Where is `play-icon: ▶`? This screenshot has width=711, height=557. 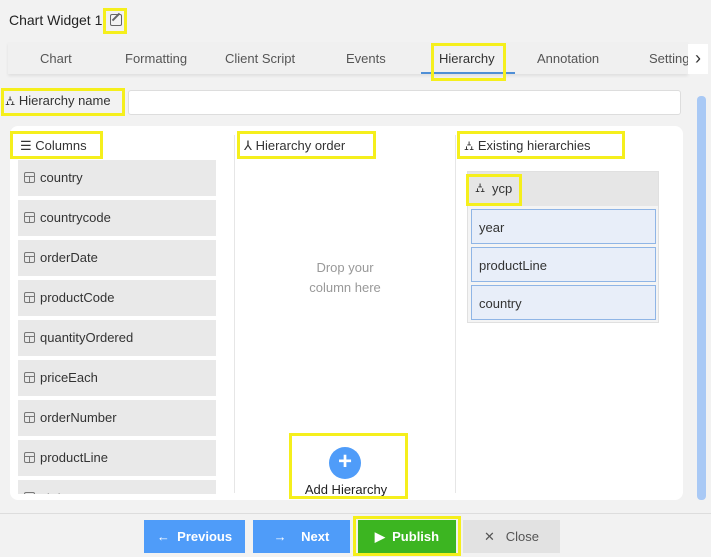 play-icon: ▶ is located at coordinates (379, 536).